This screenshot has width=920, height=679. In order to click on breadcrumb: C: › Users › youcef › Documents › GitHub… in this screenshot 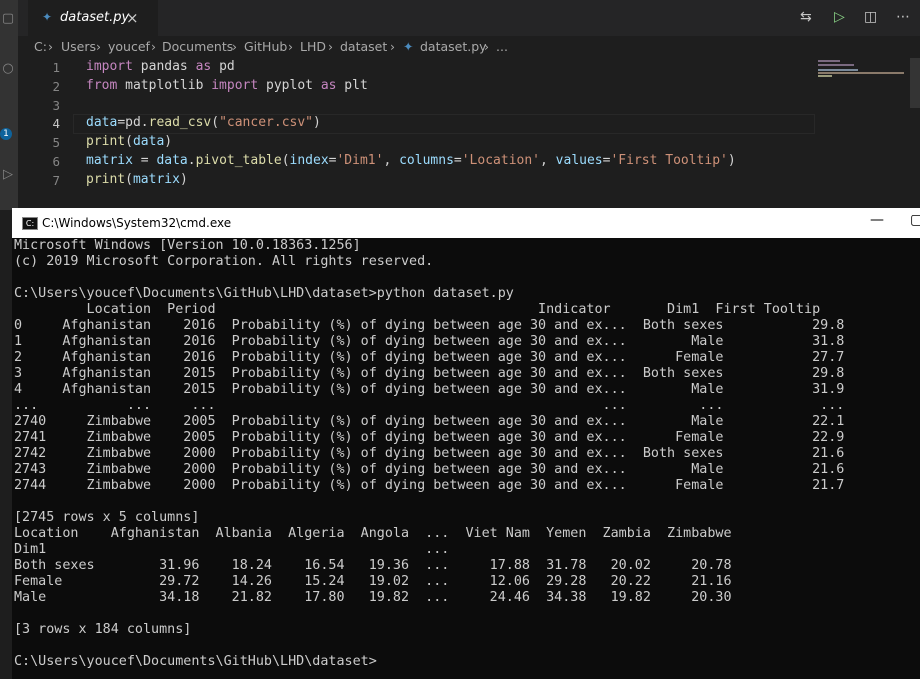, I will do `click(469, 47)`.